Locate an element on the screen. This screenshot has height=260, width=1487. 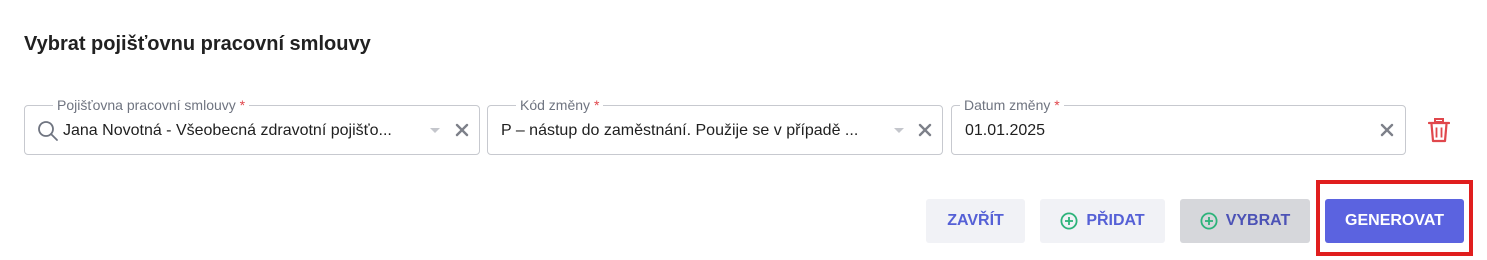
dialog-title: Vybrat pojišťovnu pracovní smlouvy is located at coordinates (197, 44).